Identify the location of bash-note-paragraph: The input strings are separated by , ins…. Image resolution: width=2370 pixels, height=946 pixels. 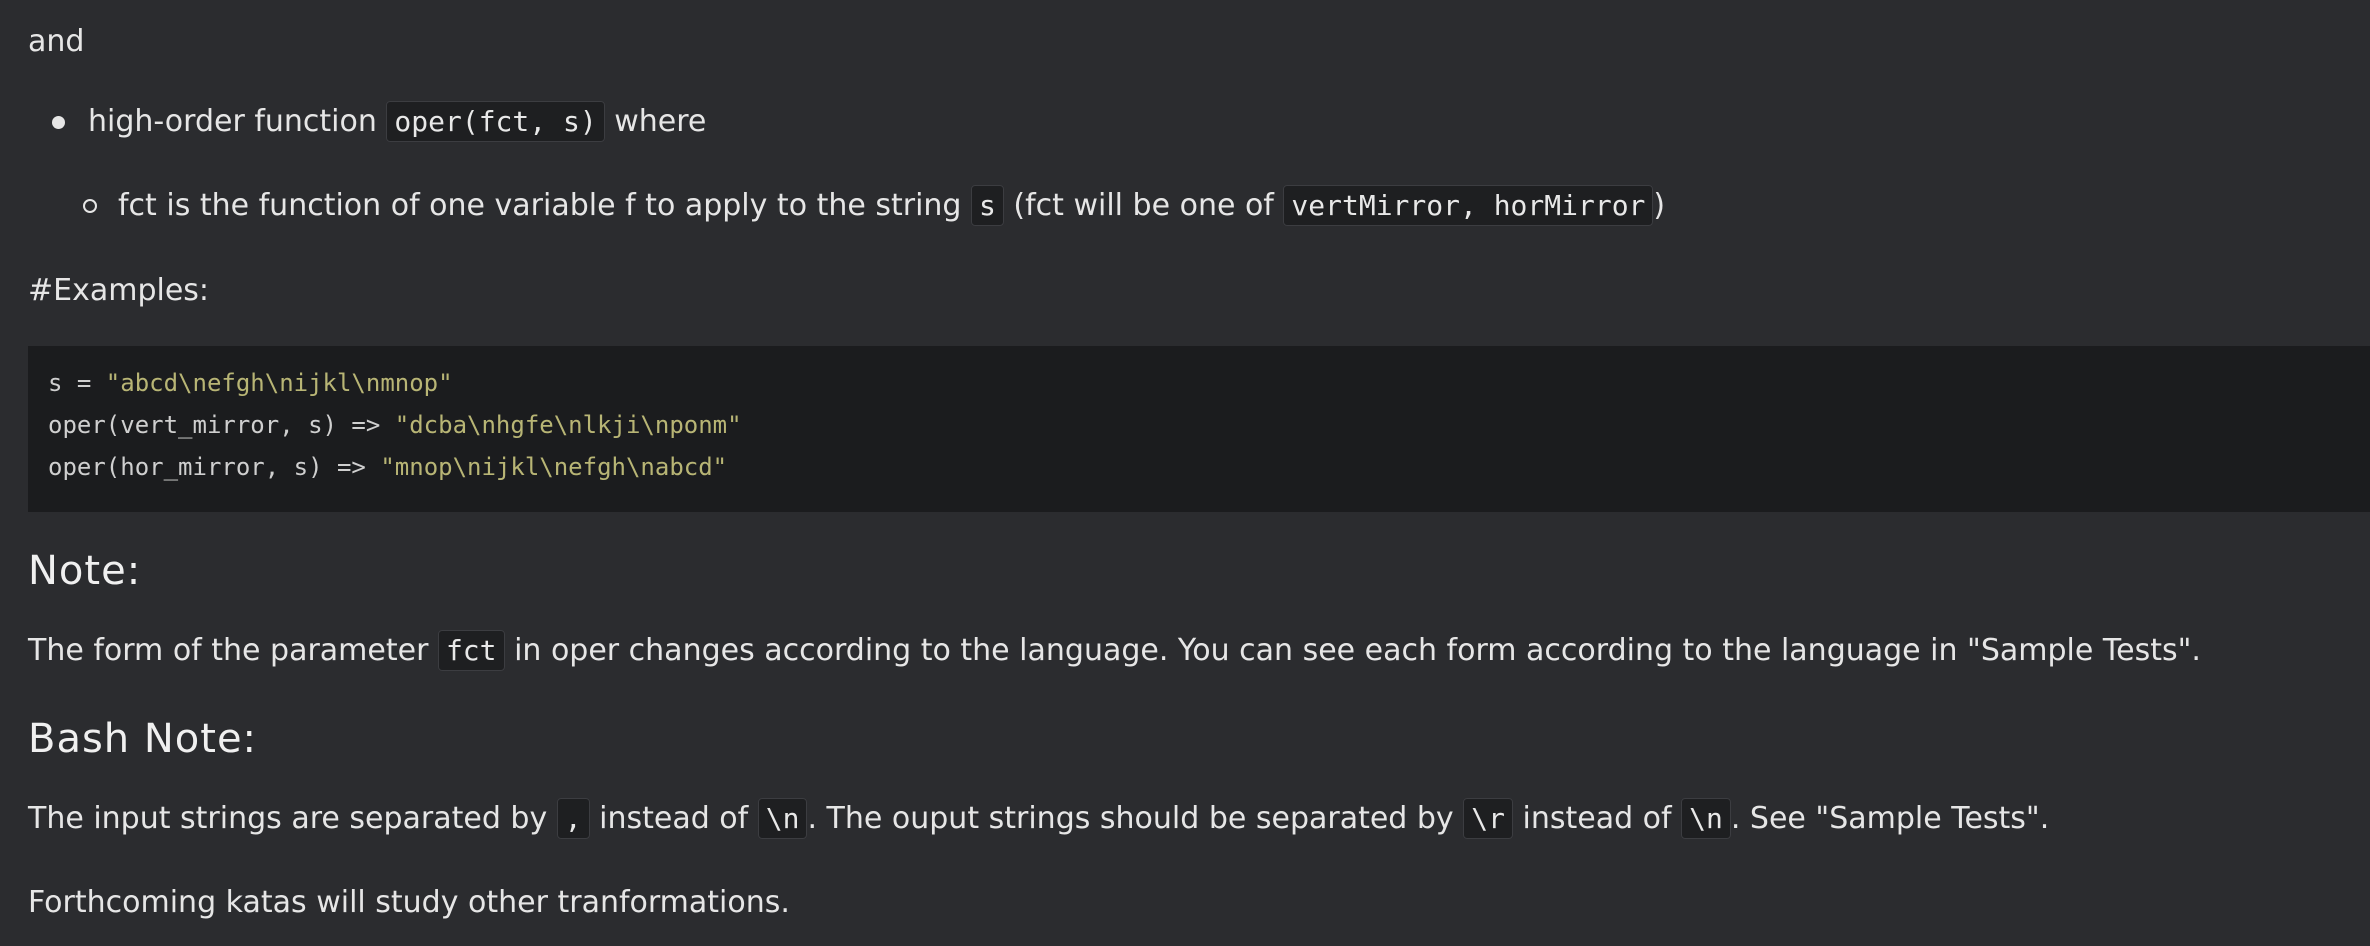
(1039, 818).